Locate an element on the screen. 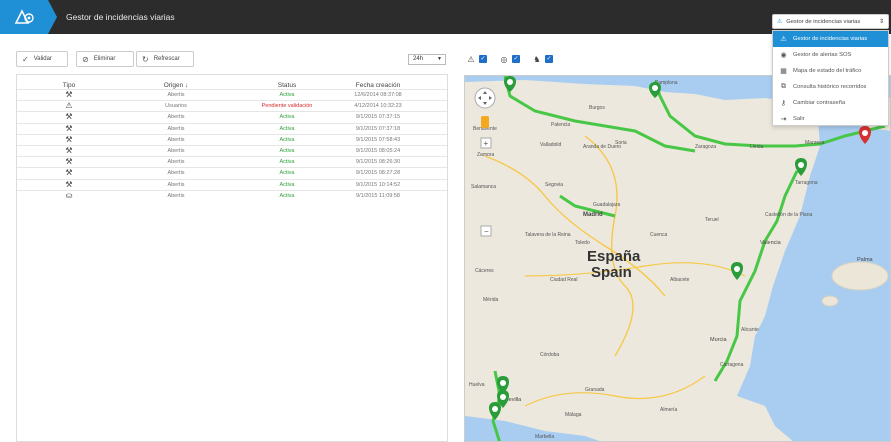 This screenshot has height=442, width=891. city-label: Manresa is located at coordinates (815, 143).